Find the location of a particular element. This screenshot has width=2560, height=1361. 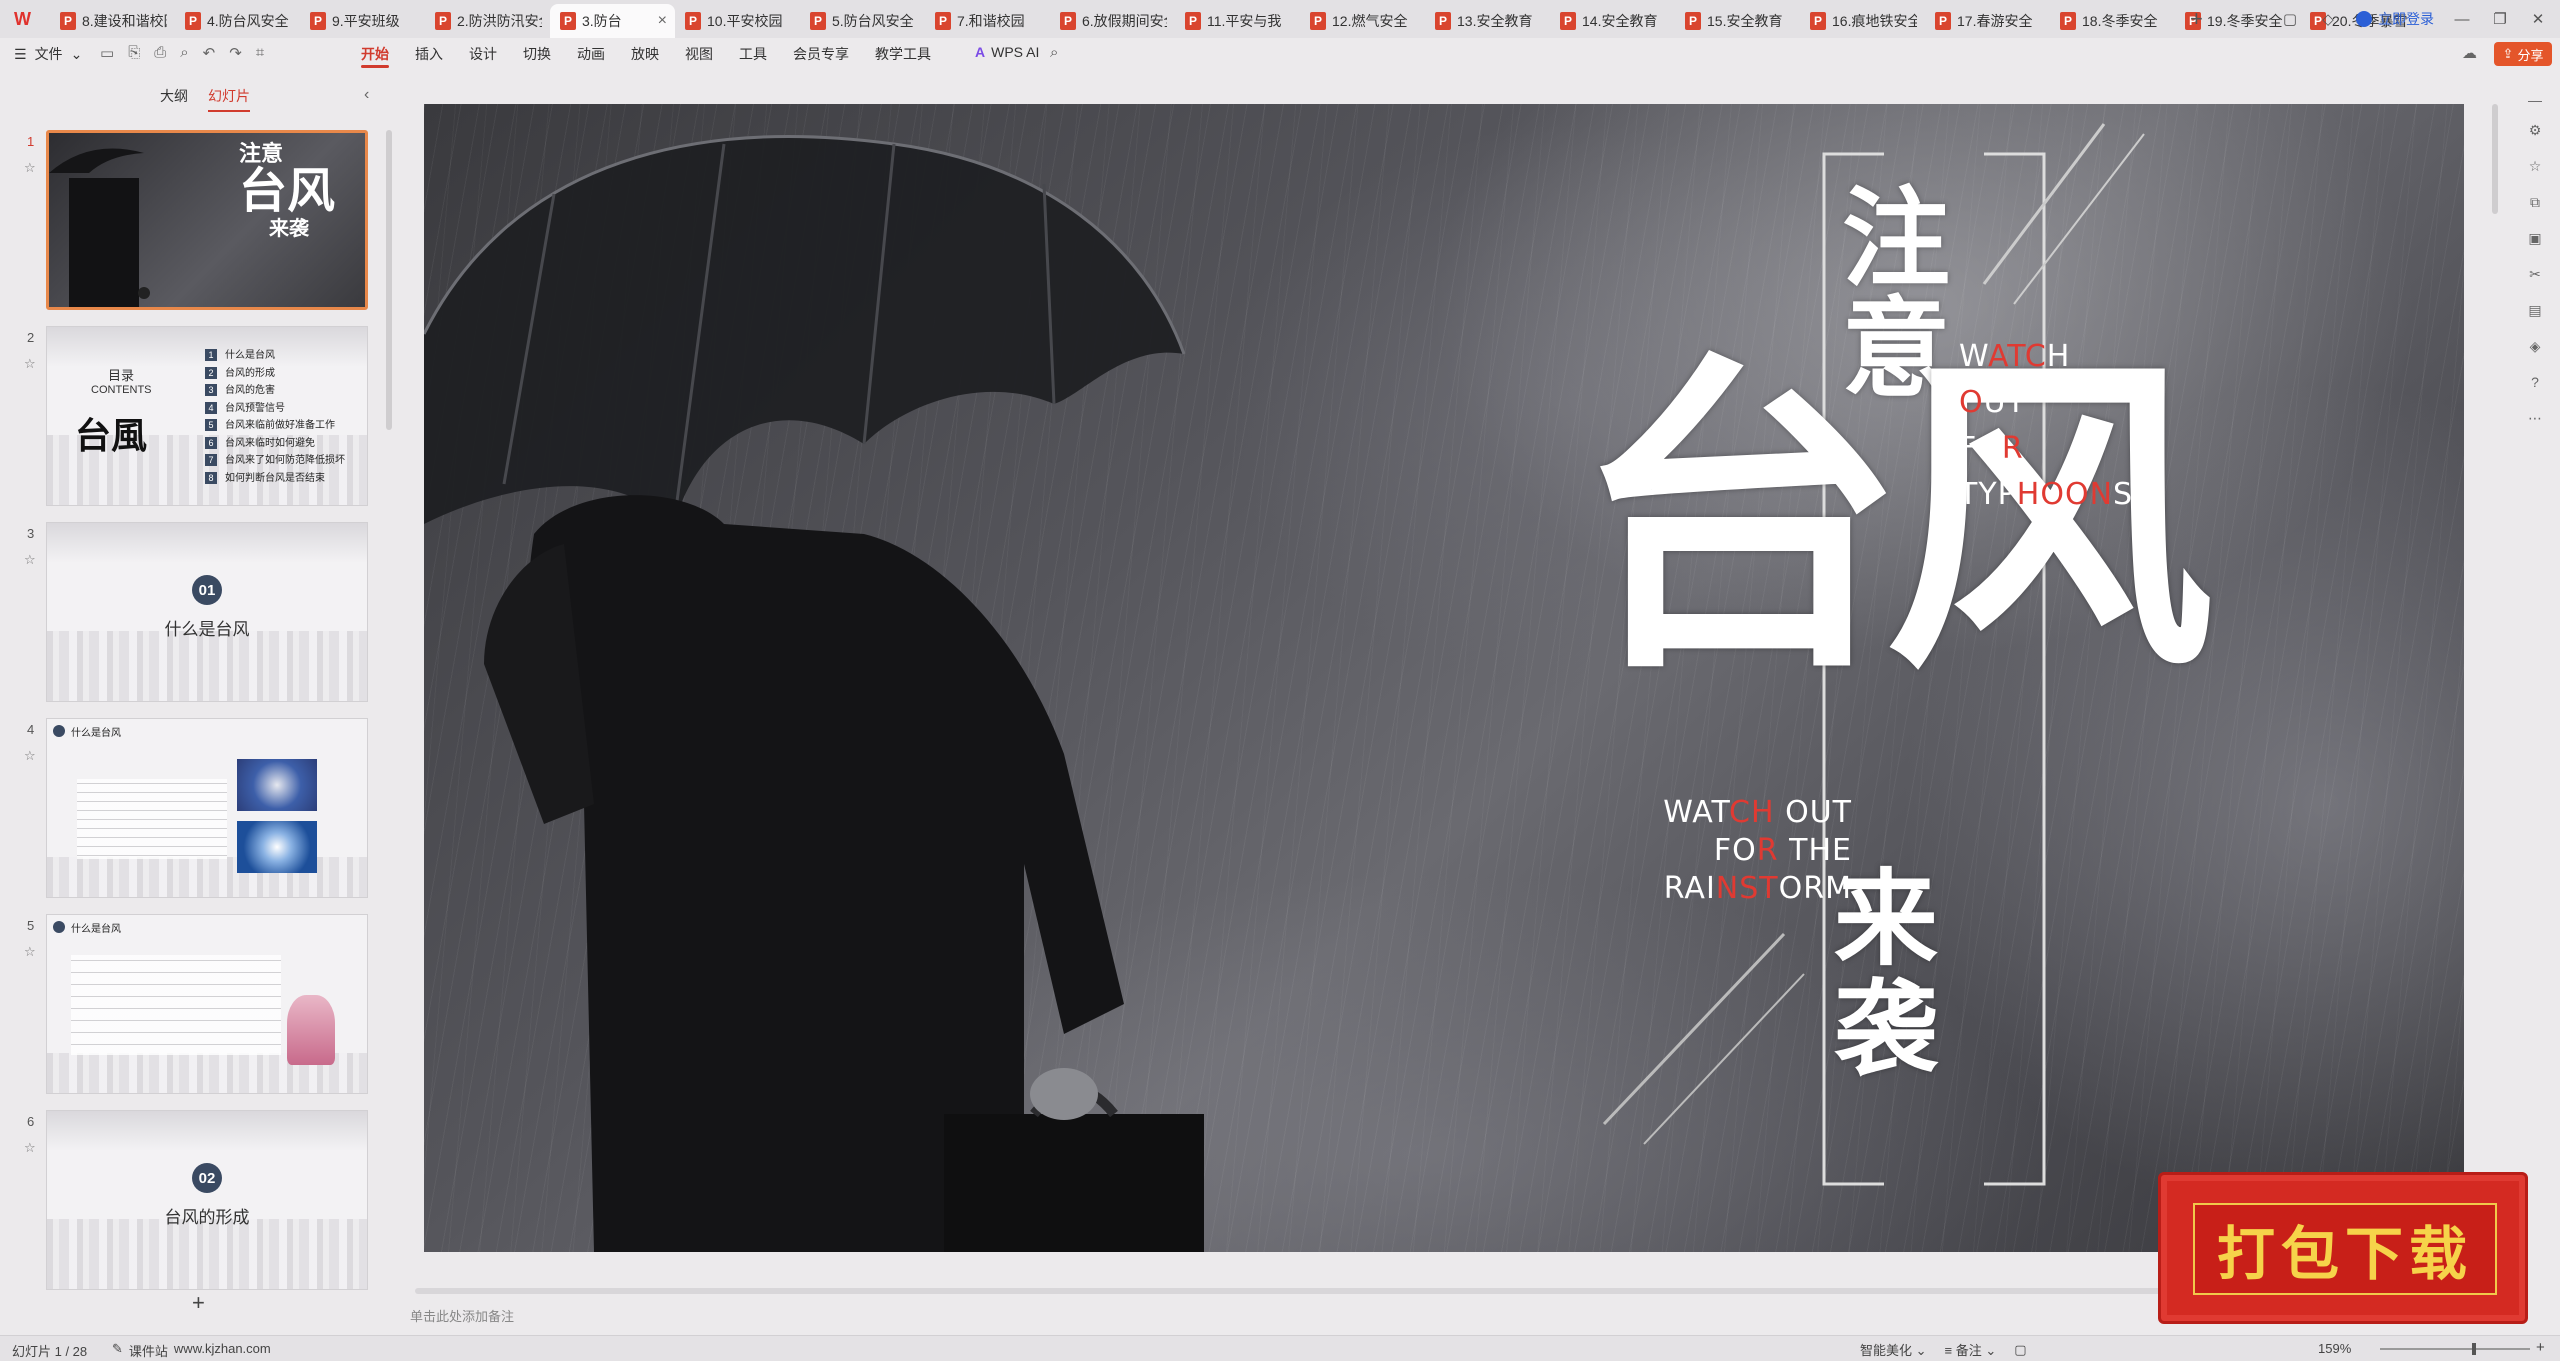

slide-preview: 什么是台风 is located at coordinates (207, 1004).